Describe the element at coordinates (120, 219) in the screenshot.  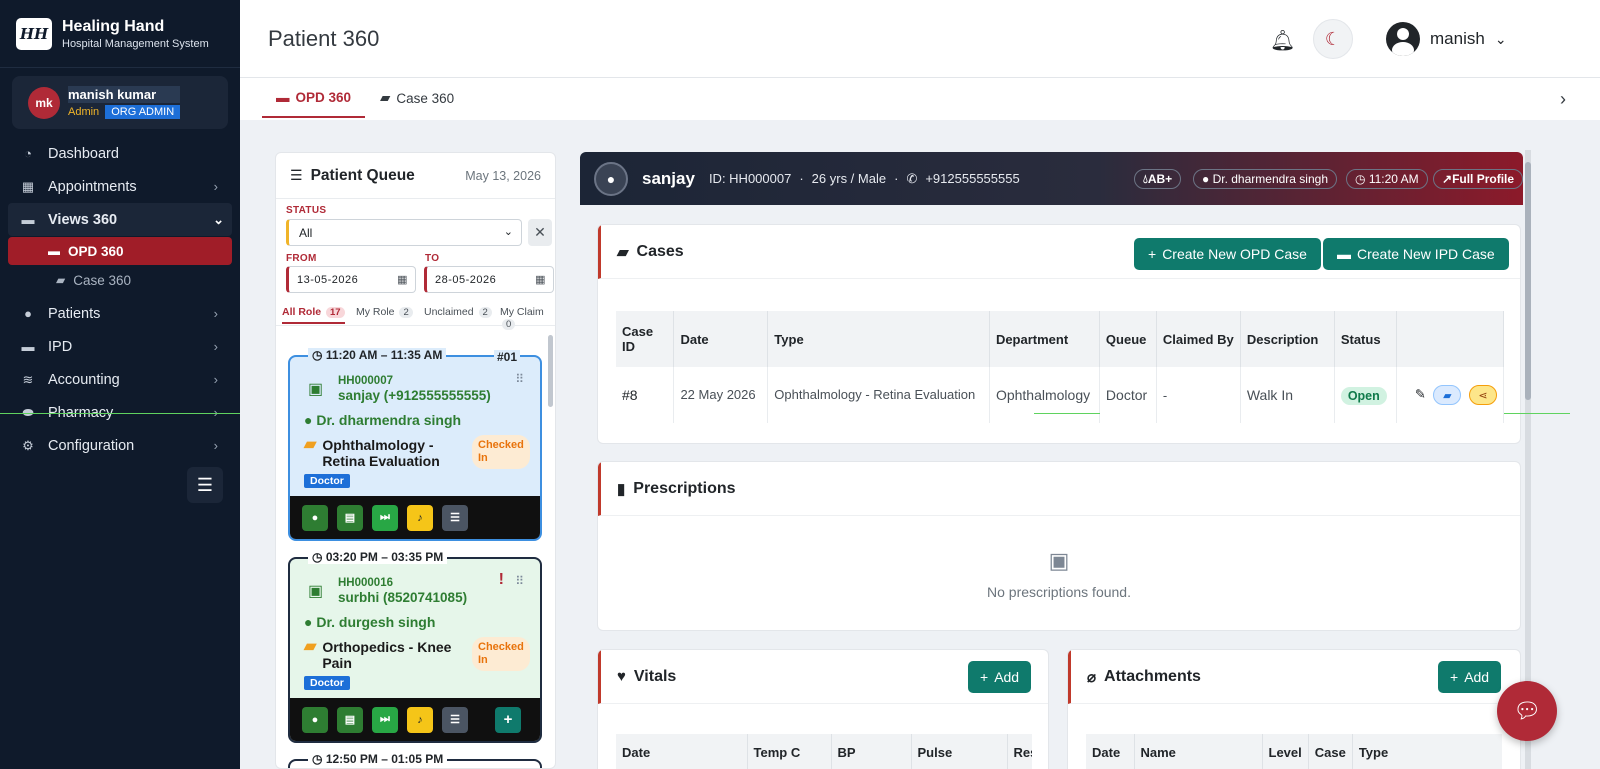
I see `sidebar-item-views-360: ▬ Views 360 ⌄` at that location.